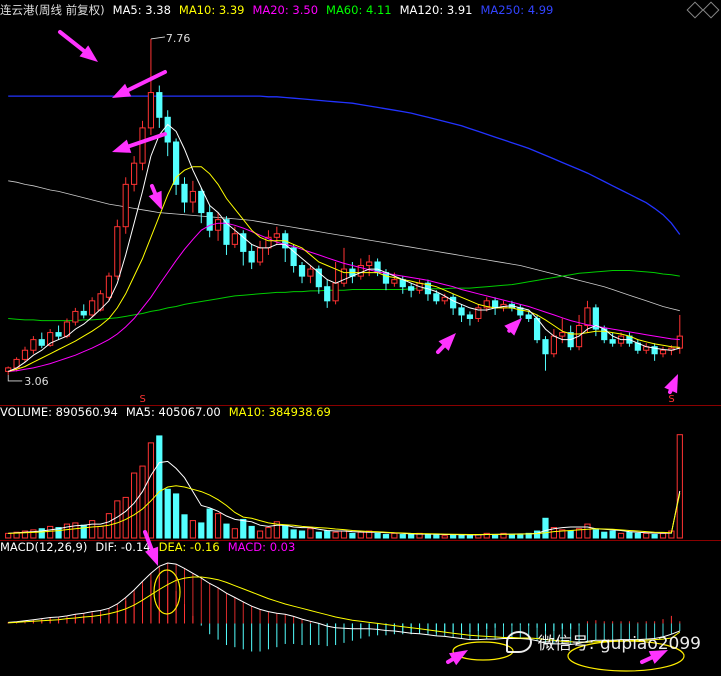 This screenshot has width=721, height=676. Describe the element at coordinates (619, 644) in the screenshot. I see `watermark-text: 微信号: gupiao2099` at that location.